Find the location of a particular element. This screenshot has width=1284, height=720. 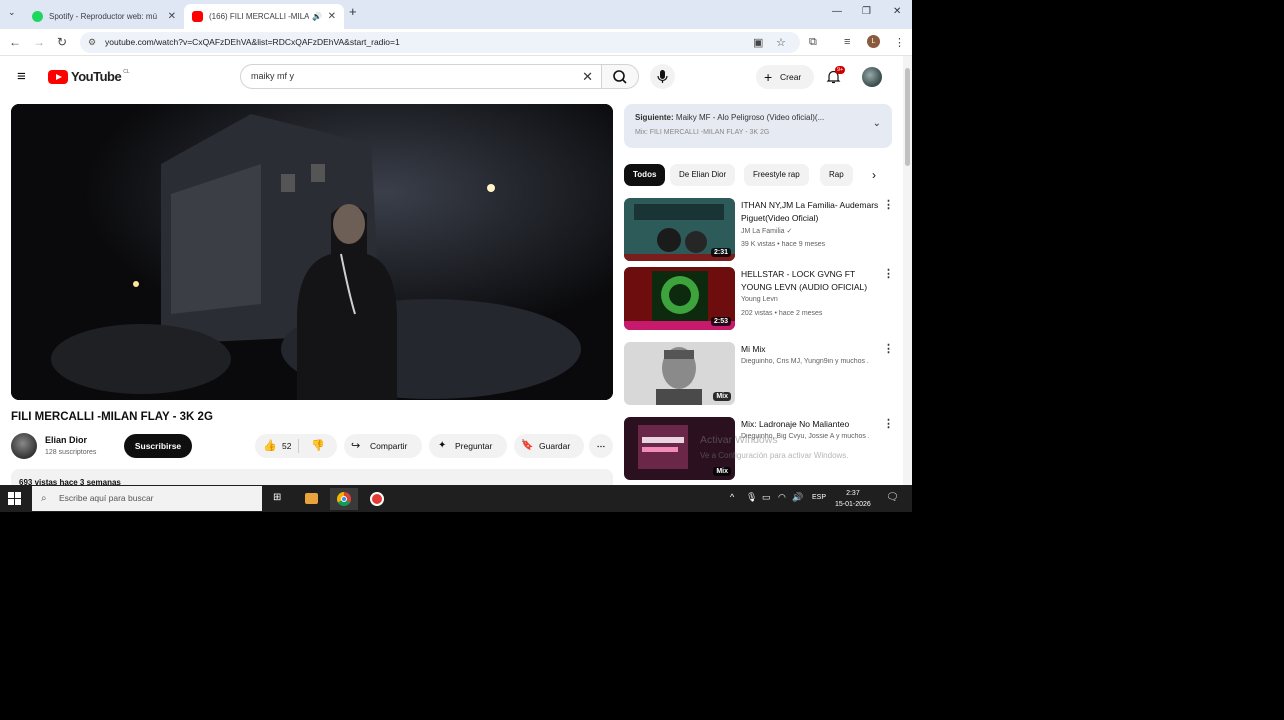

create-label: Crear is located at coordinates (791, 77).